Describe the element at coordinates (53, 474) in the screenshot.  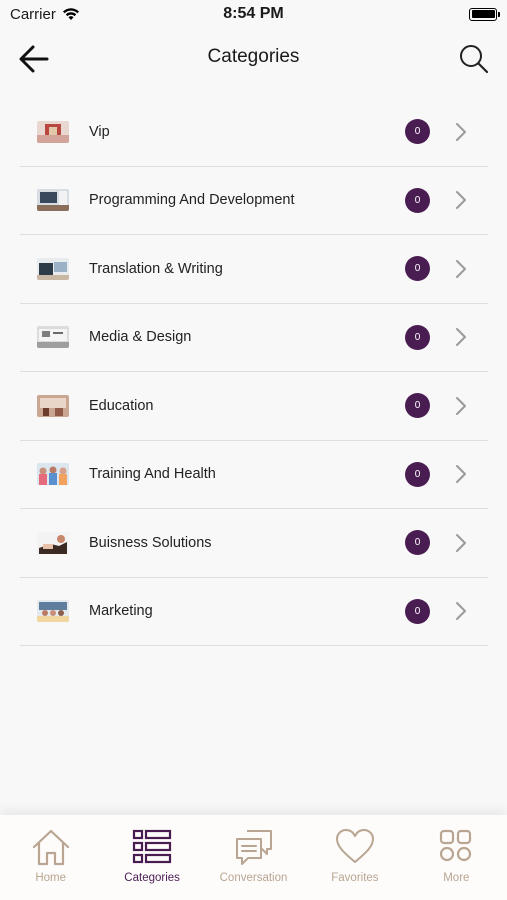
I see `health-thumbnail` at that location.